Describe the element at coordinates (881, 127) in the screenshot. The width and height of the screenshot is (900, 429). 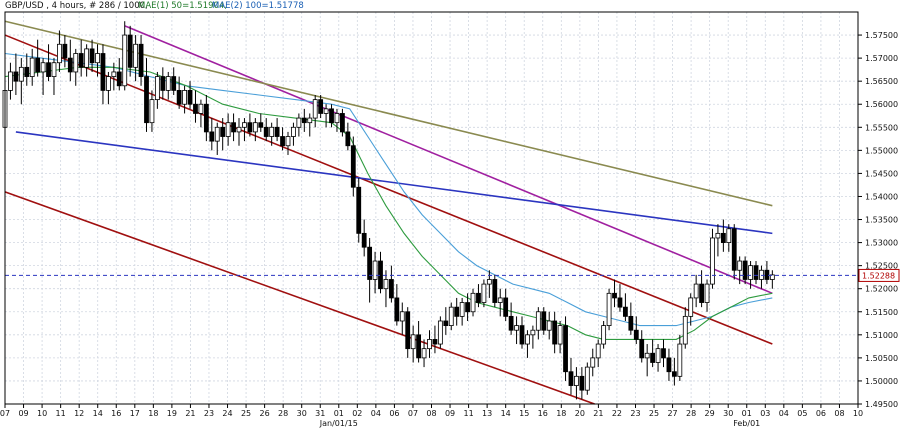
I see `y-tick-label: 1.55500` at that location.